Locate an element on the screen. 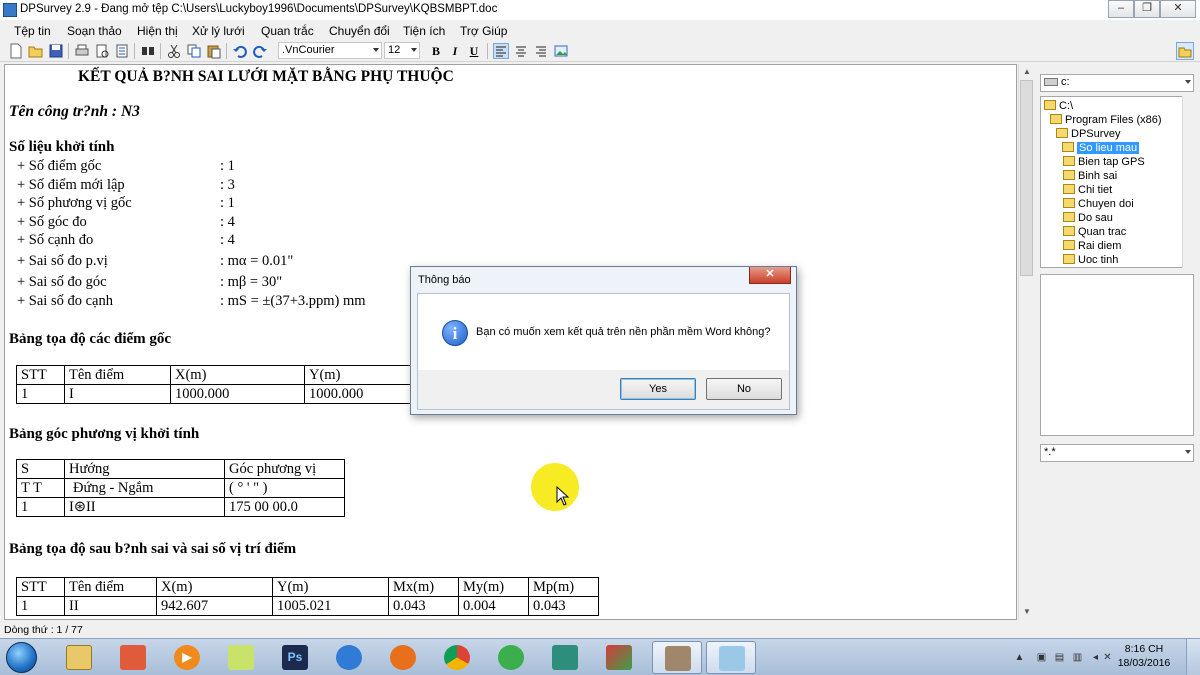  menu-edit: Soạn thảo is located at coordinates (94, 31).